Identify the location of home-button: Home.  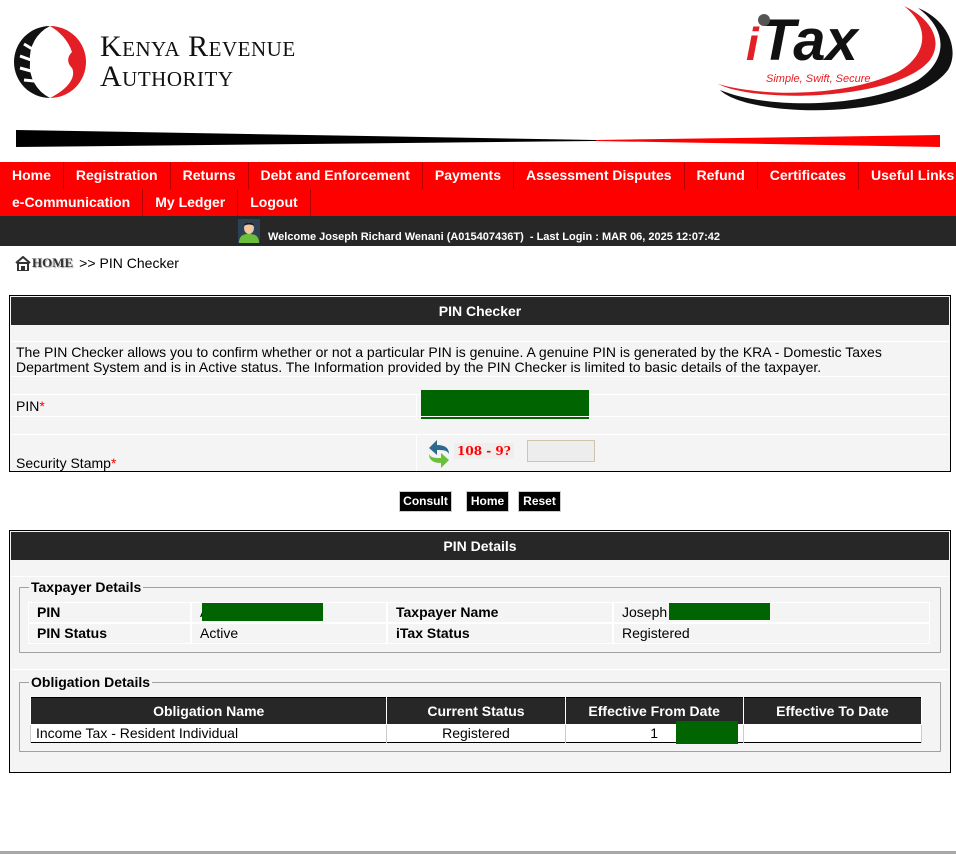
(487, 501).